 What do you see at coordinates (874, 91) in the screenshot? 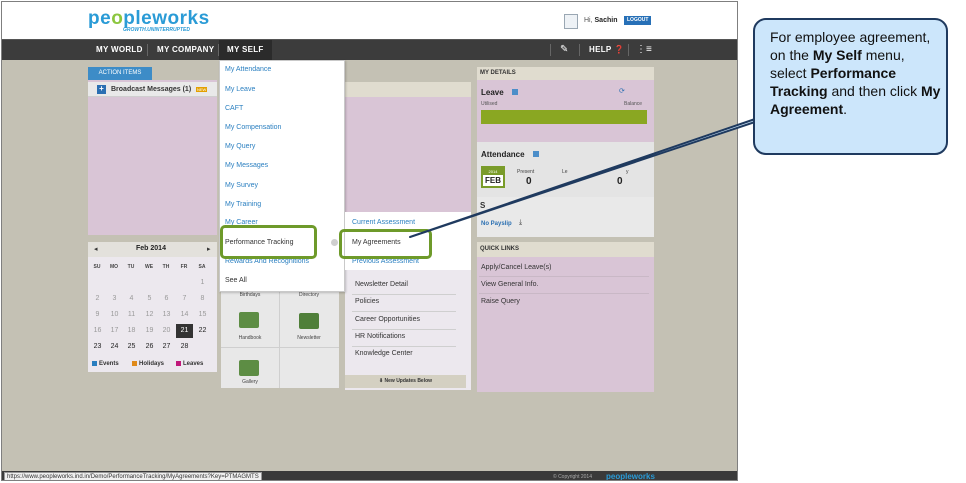
I see `callout-text-part: and then click` at bounding box center [874, 91].